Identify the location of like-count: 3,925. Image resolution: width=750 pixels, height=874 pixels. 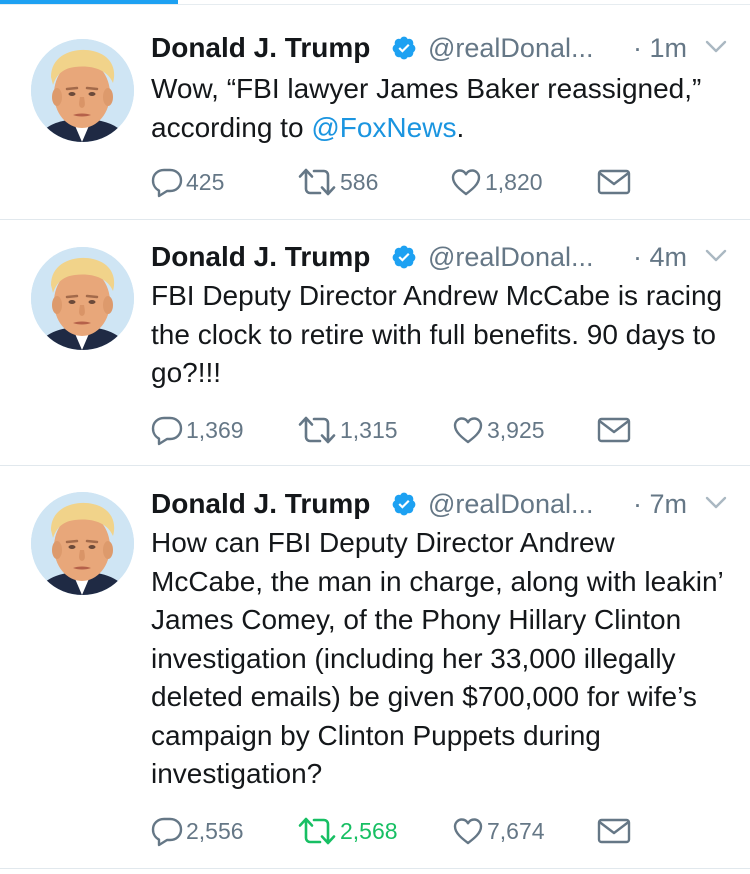
(516, 430).